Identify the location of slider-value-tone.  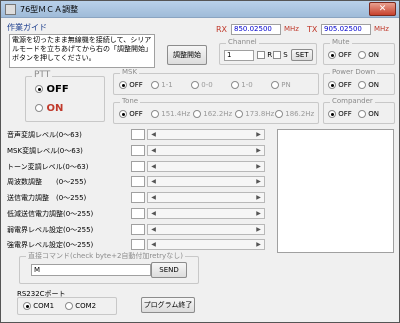
(138, 166).